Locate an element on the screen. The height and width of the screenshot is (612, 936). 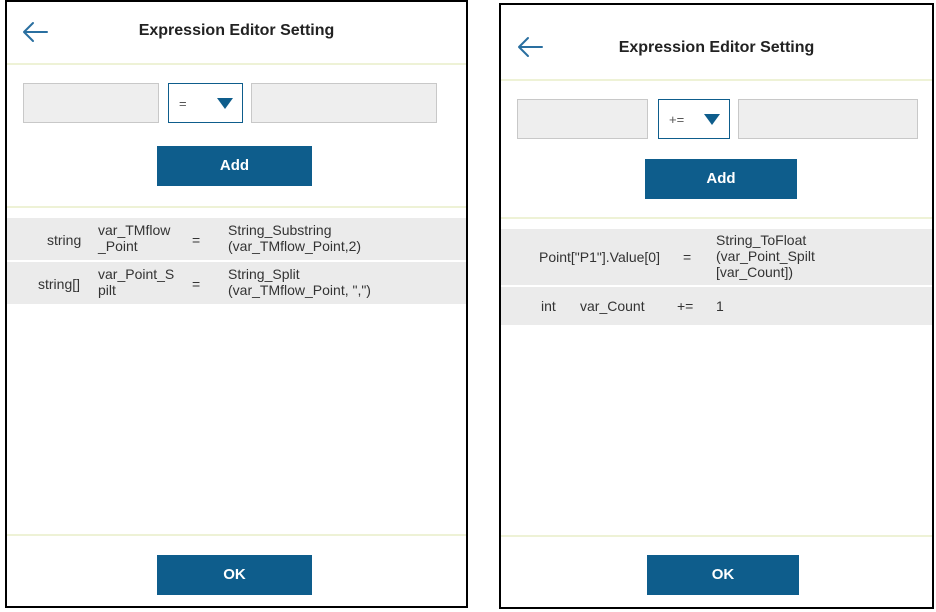
expression-type: string[] is located at coordinates (59, 284).